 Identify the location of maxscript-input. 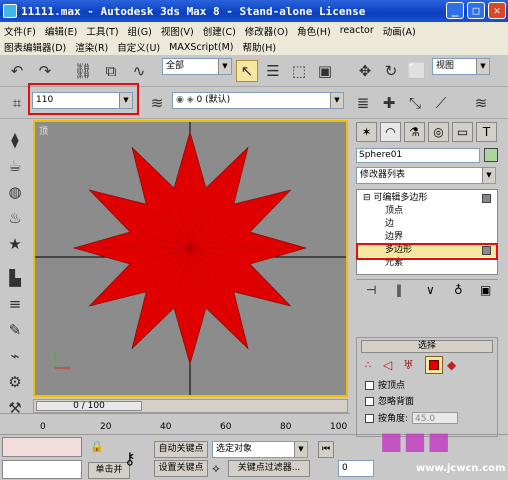
(42, 469).